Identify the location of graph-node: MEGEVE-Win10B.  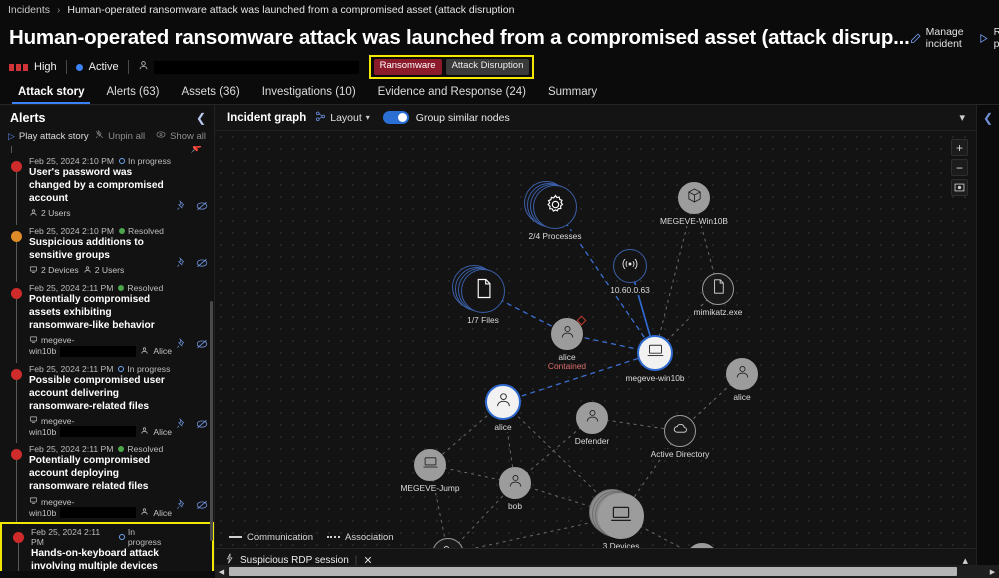
(694, 204).